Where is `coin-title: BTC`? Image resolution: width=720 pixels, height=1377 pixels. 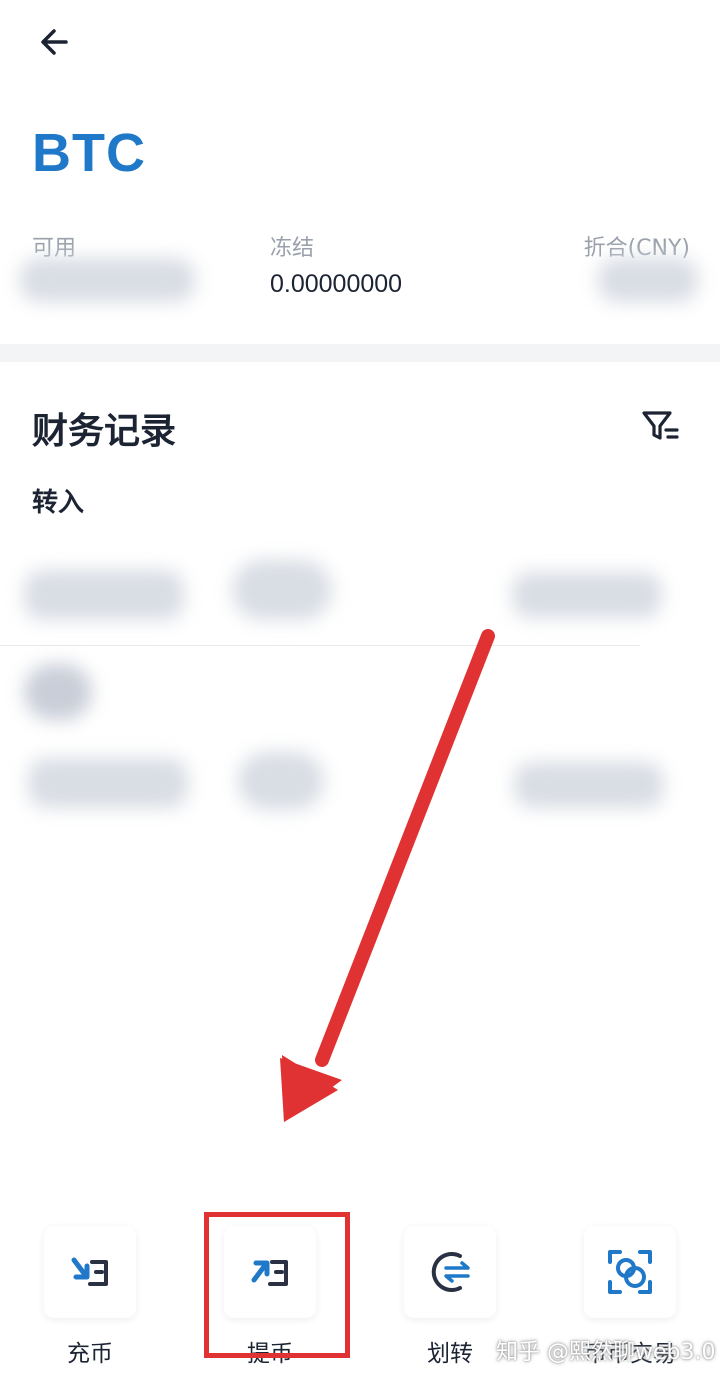 coin-title: BTC is located at coordinates (89, 153).